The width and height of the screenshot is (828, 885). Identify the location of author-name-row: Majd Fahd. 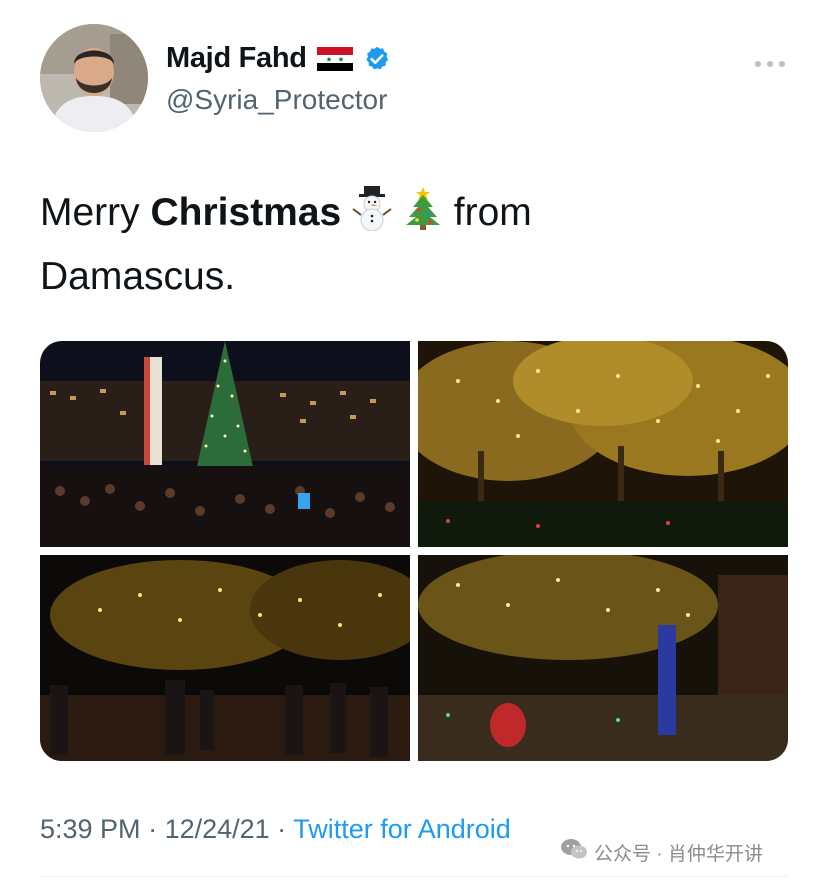
(278, 58).